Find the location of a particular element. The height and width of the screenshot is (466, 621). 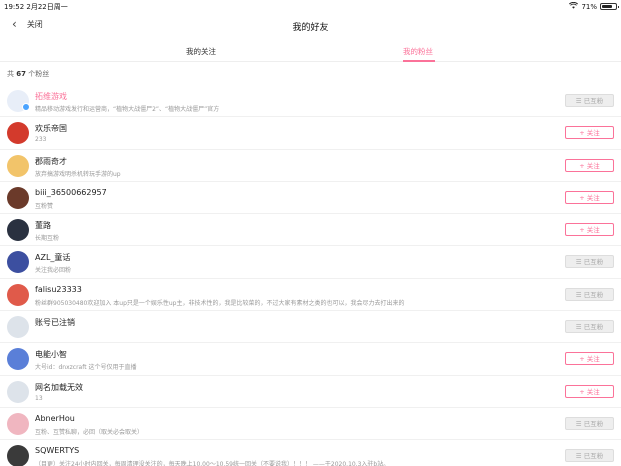

fan-description: 233 is located at coordinates (41, 140).